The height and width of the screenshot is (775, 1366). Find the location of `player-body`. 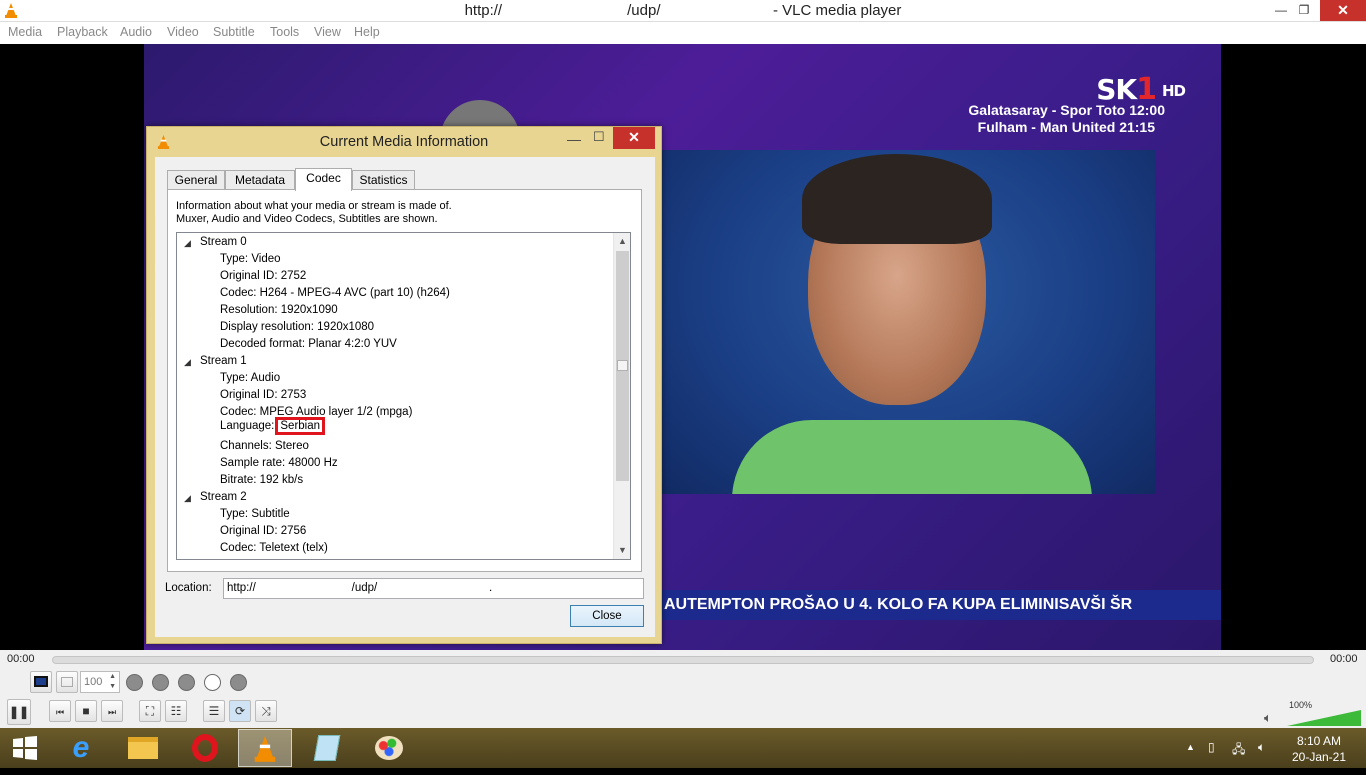

player-body is located at coordinates (912, 457).